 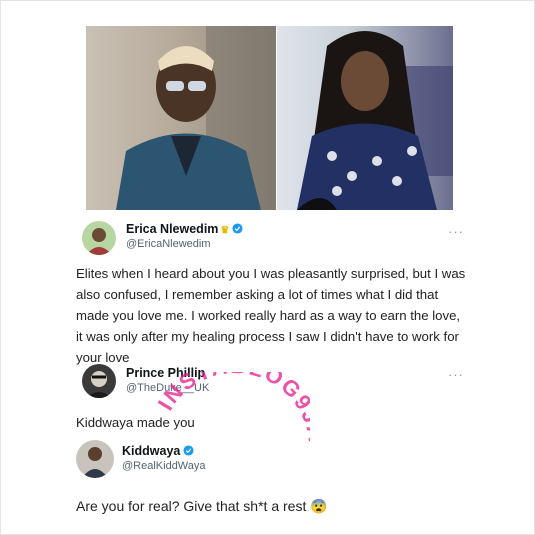 I want to click on photo-woman-in-patterned-outfit, so click(x=365, y=118).